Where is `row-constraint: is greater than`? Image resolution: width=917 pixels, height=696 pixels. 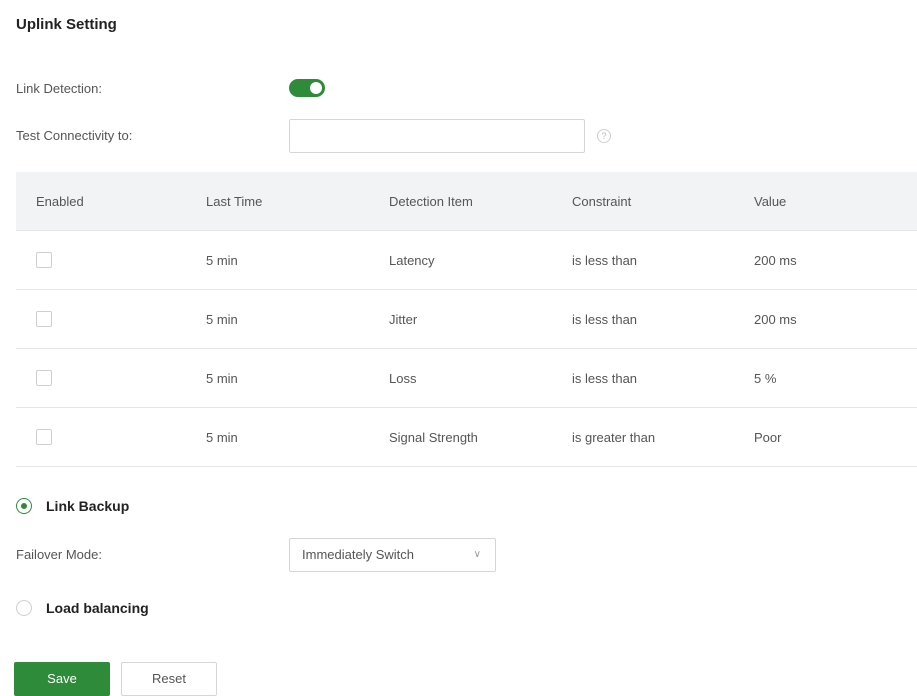 row-constraint: is greater than is located at coordinates (663, 437).